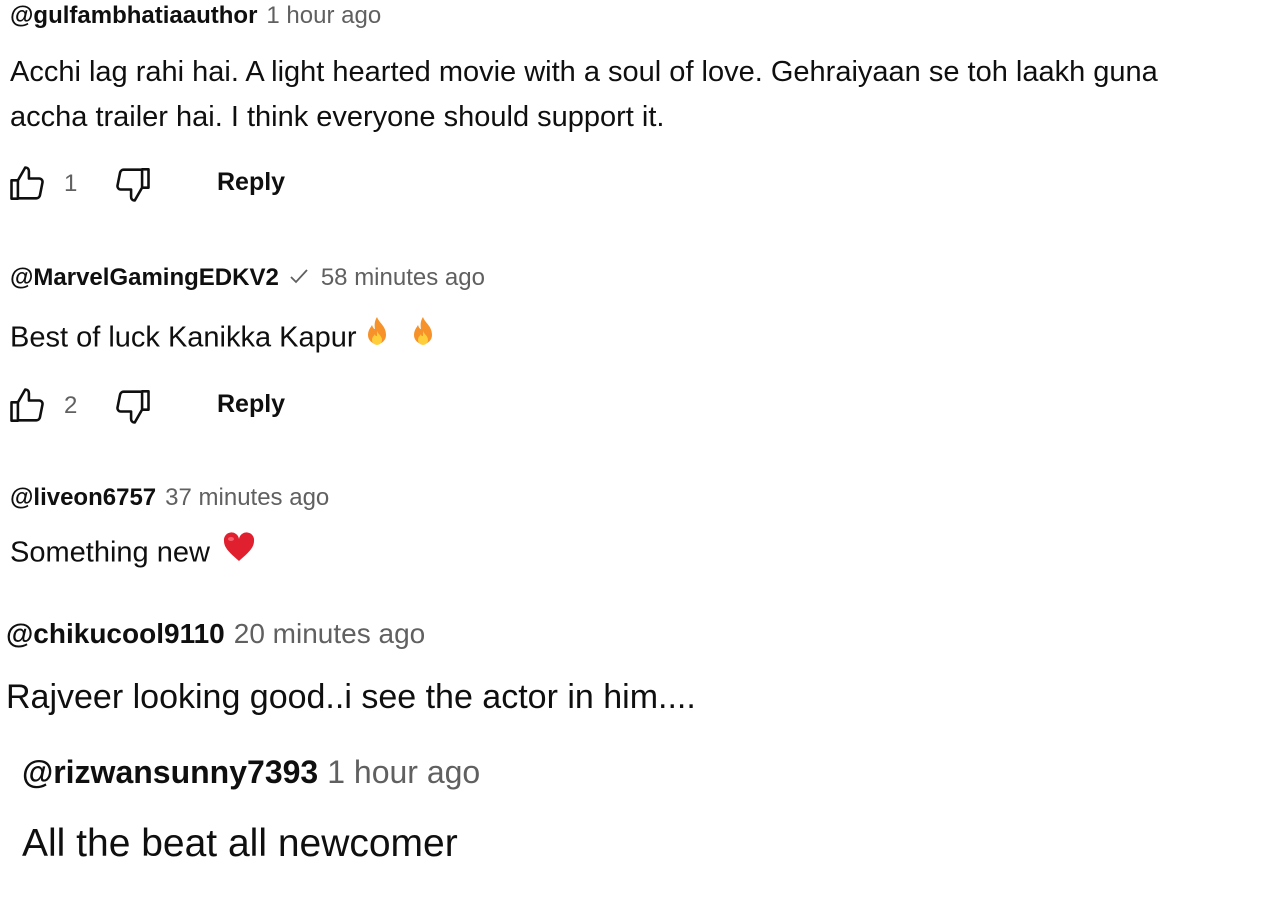 The image size is (1280, 900). Describe the element at coordinates (200, 408) in the screenshot. I see `comment-actions: 2 Reply` at that location.